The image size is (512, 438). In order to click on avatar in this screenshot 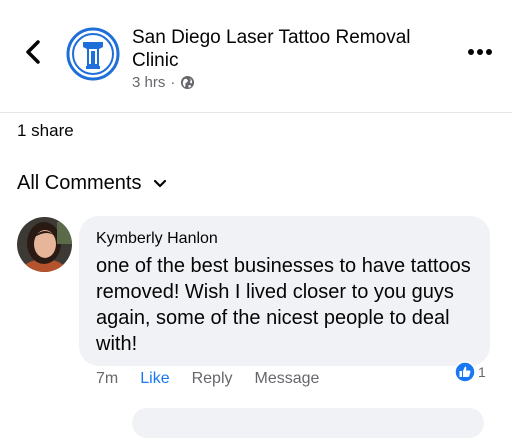, I will do `click(44, 244)`.